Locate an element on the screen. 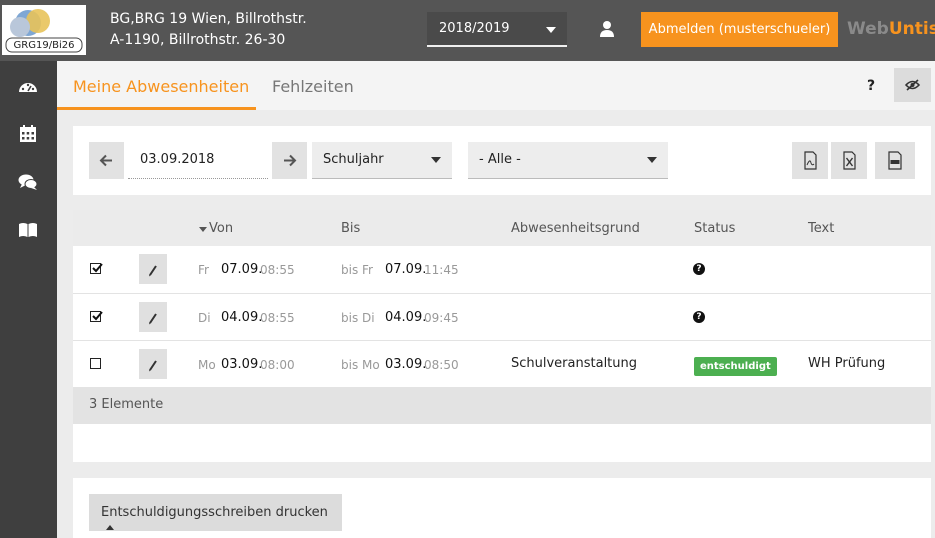  school-year-select: 2018/2019 is located at coordinates (497, 29).